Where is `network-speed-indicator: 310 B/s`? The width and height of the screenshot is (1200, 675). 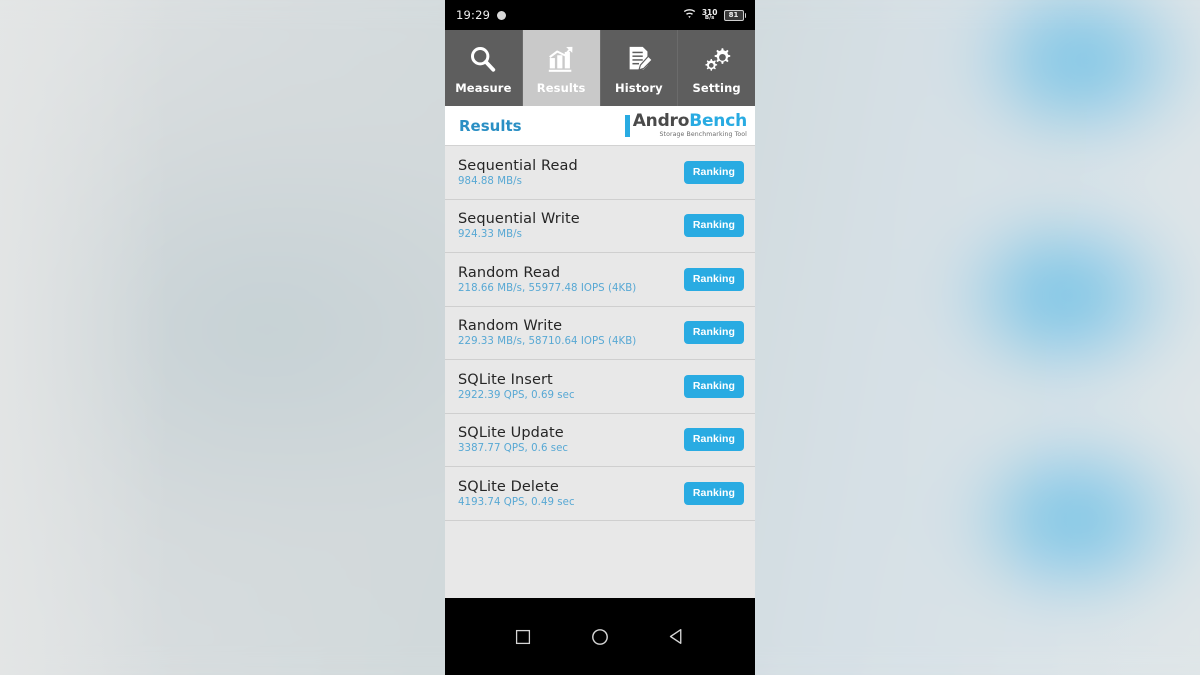
network-speed-indicator: 310 B/s is located at coordinates (710, 15).